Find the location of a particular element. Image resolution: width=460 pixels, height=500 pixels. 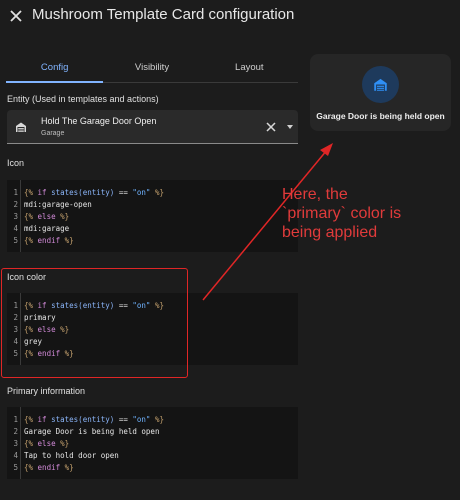

preview-primary-text: Garage Door is being held open is located at coordinates (380, 116).